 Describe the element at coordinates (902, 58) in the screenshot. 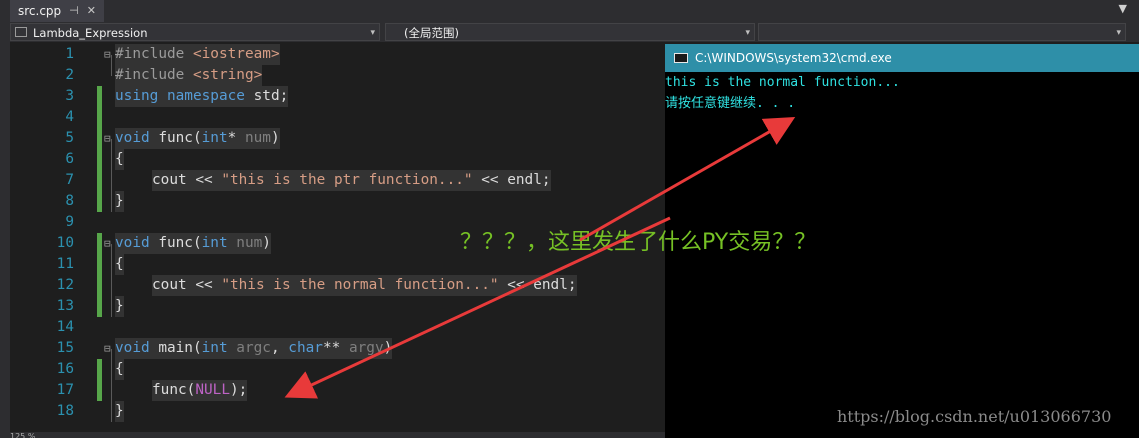

I see `console-title-bar: C:\WINDOWS\system32\cmd.exe` at that location.